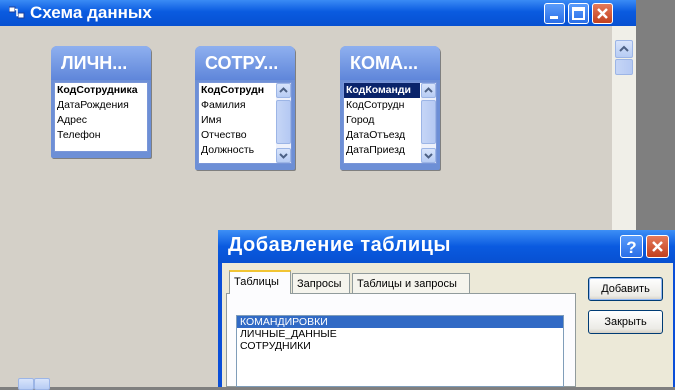  I want to click on add-button: Добавить, so click(625, 289).